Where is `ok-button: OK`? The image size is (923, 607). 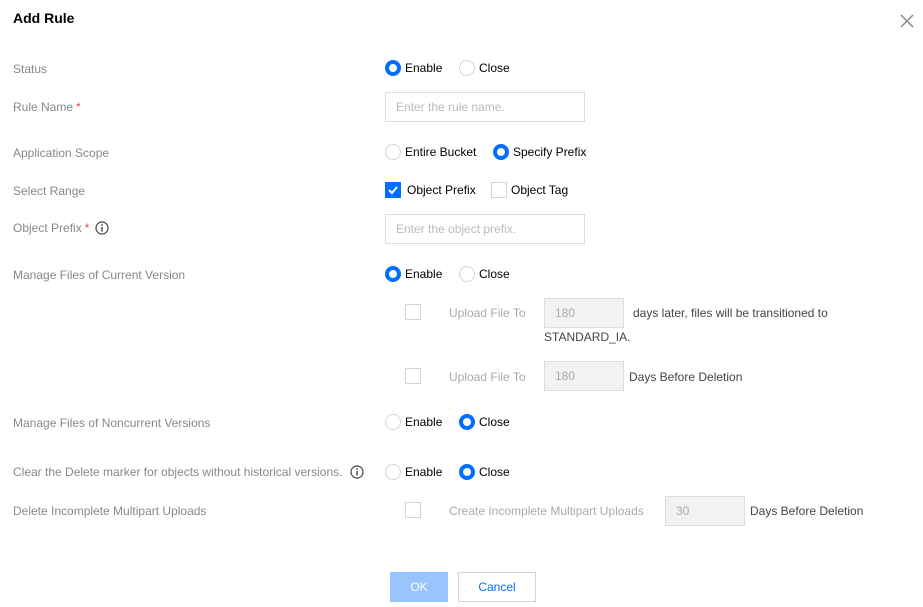
ok-button: OK is located at coordinates (419, 587).